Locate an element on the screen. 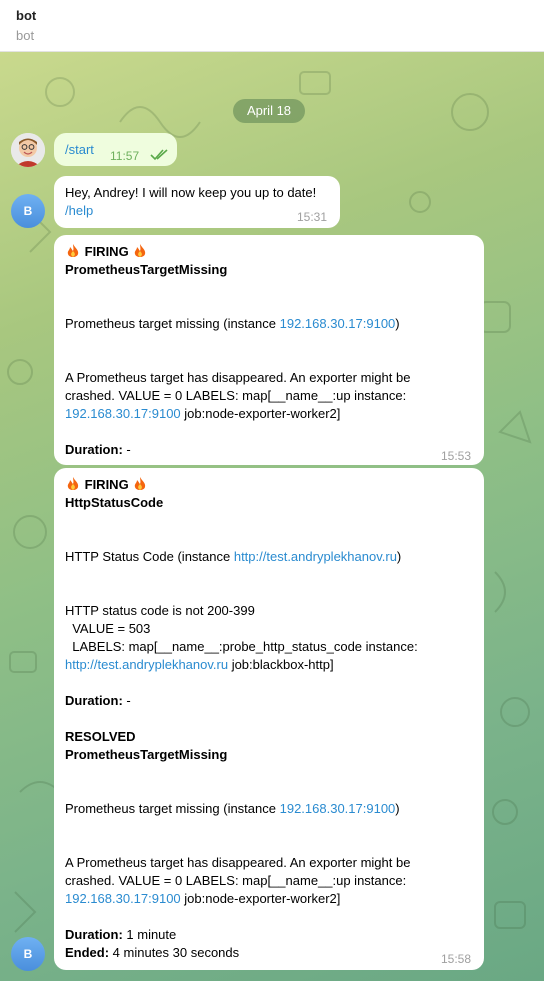  chat-title: bot is located at coordinates (26, 15).